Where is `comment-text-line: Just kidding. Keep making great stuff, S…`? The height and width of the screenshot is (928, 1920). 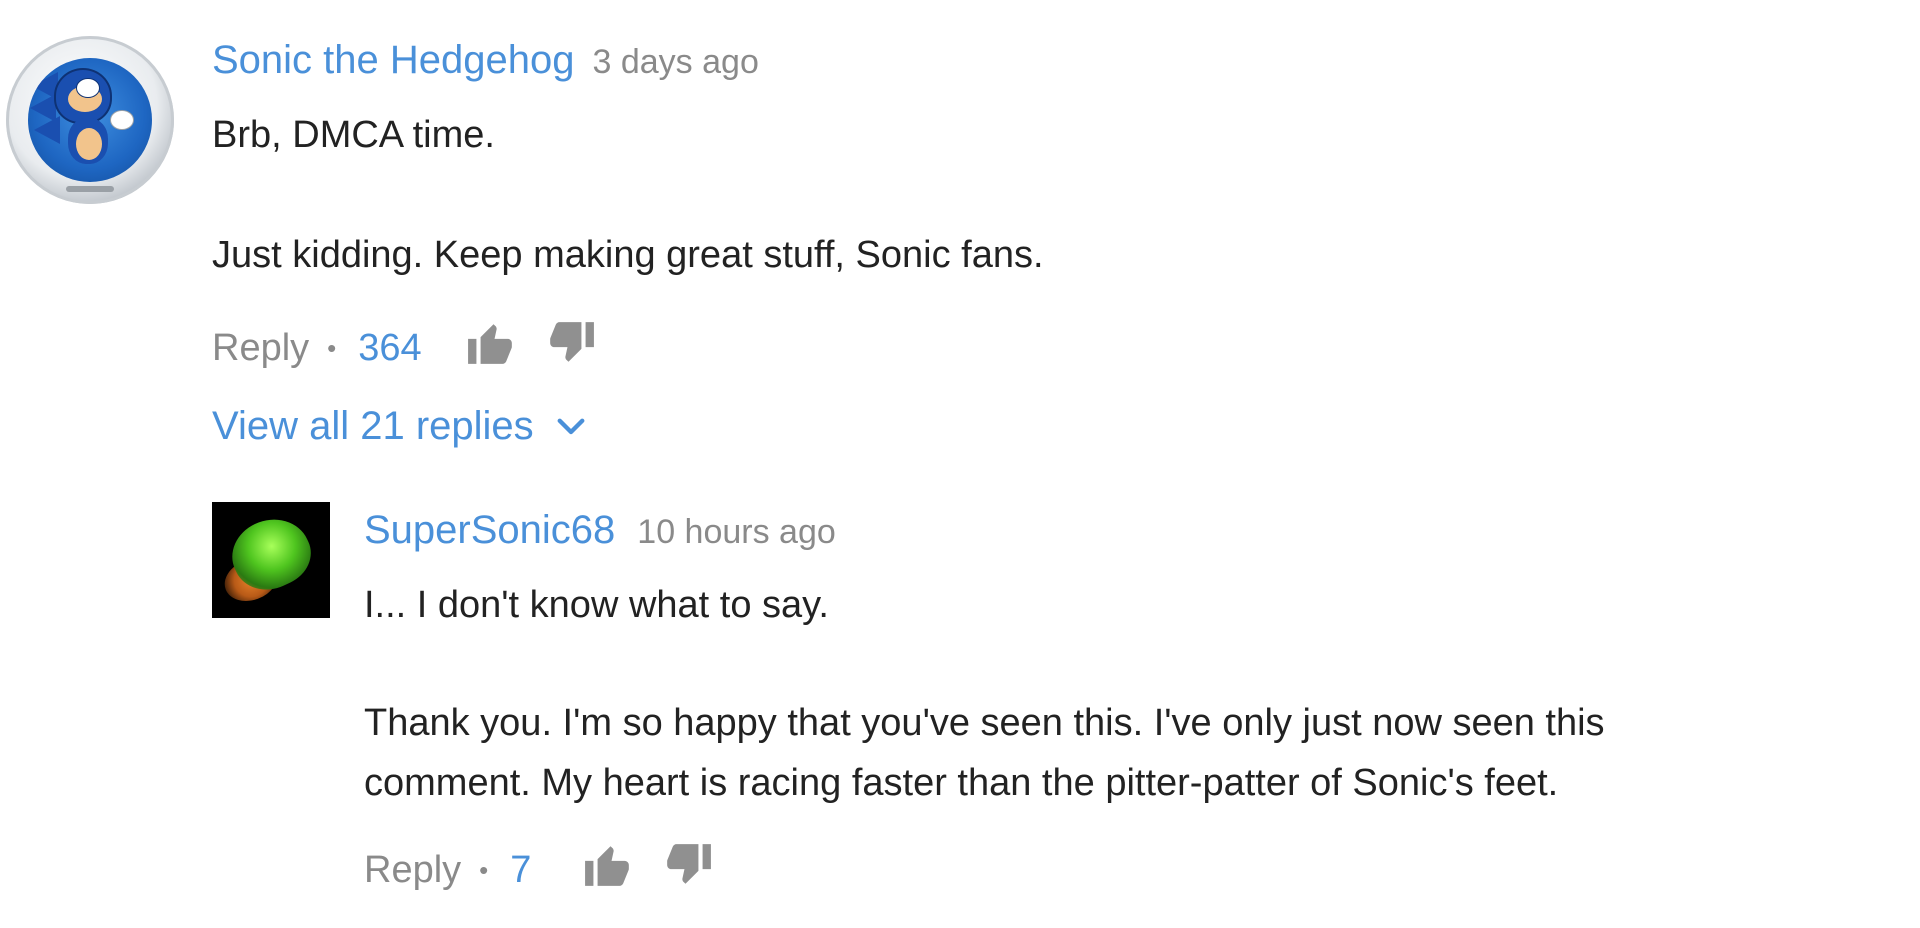 comment-text-line: Just kidding. Keep making great stuff, S… is located at coordinates (628, 255).